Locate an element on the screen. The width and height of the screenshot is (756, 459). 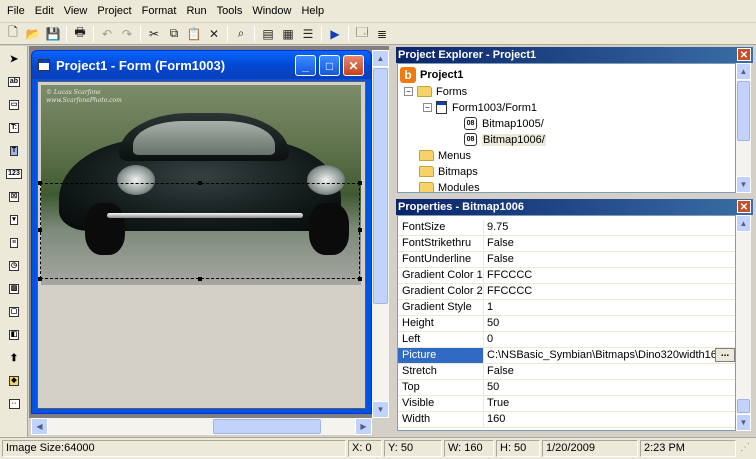
upload-tool-icon: ⬆ is located at coordinates (14, 358).